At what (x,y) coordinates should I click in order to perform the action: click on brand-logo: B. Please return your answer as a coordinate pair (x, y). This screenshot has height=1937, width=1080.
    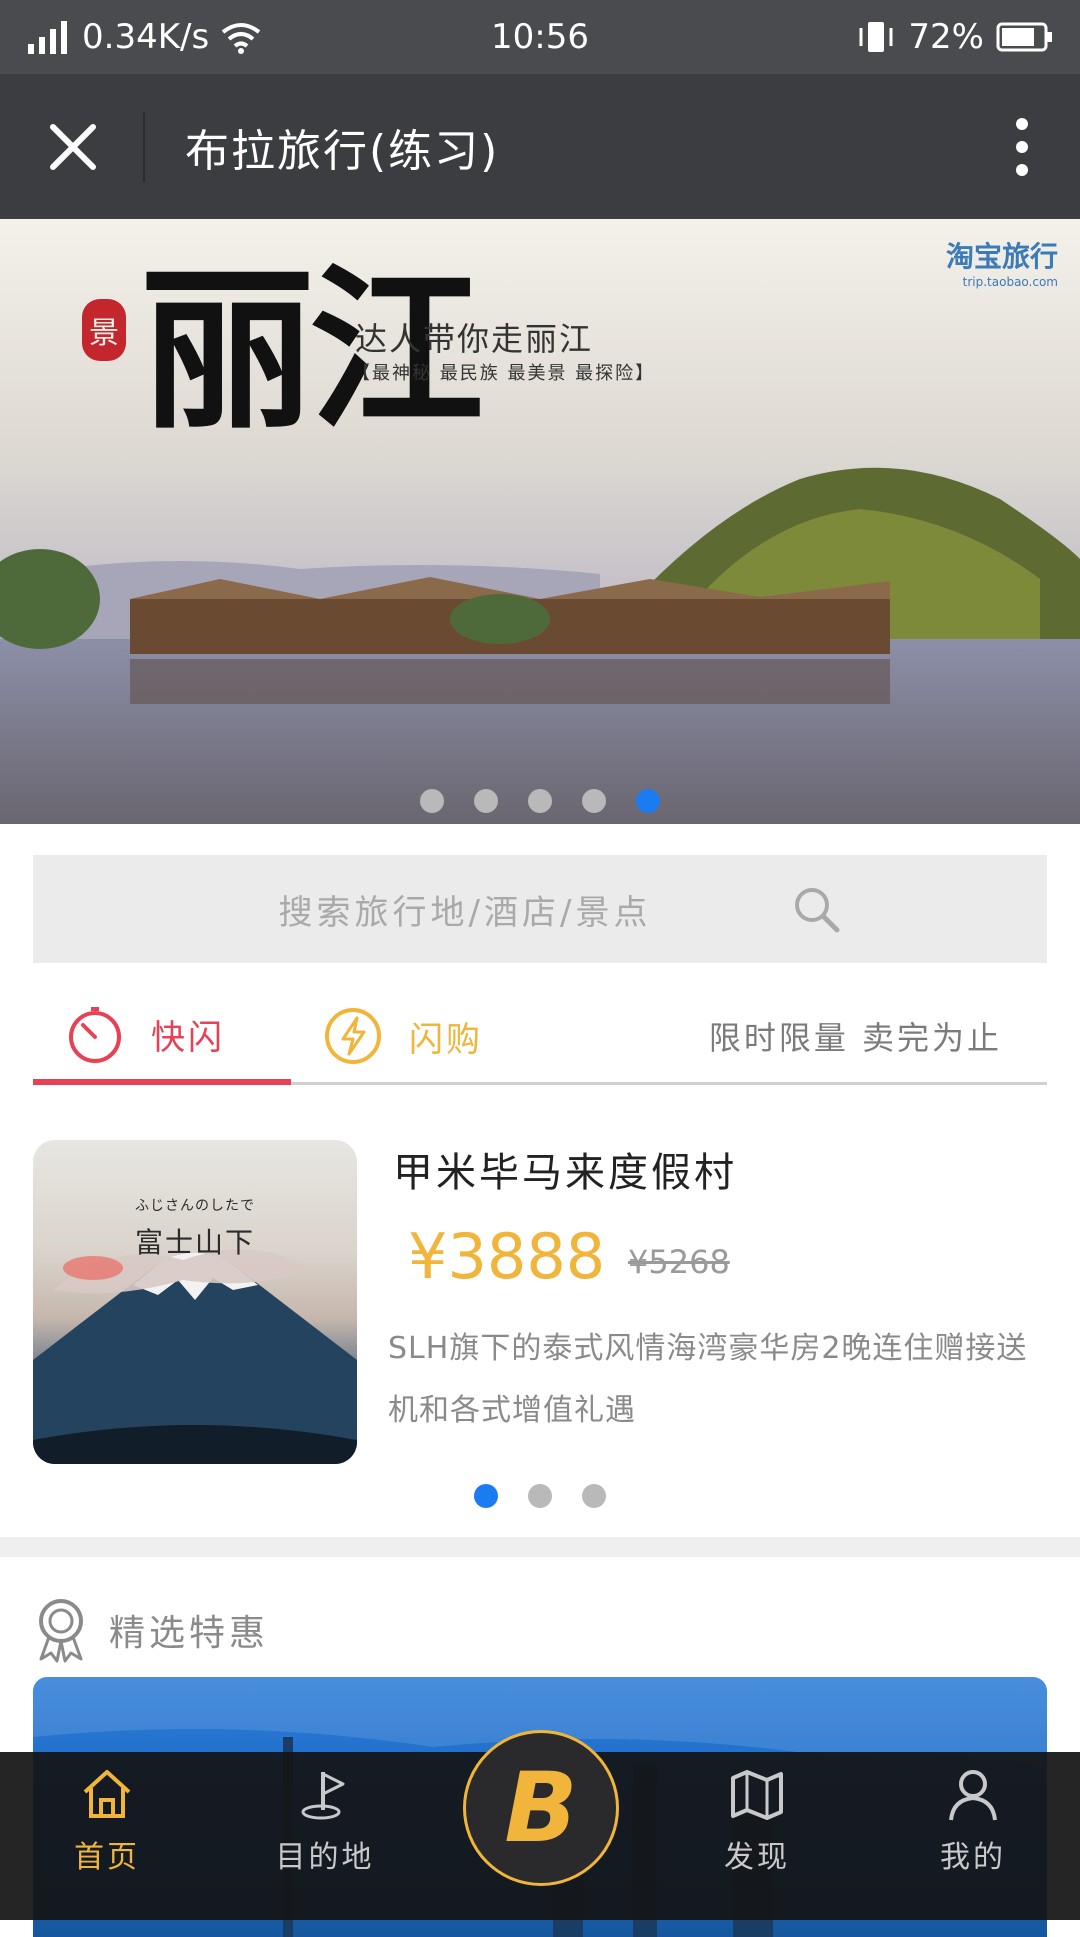
    Looking at the image, I should click on (541, 1808).